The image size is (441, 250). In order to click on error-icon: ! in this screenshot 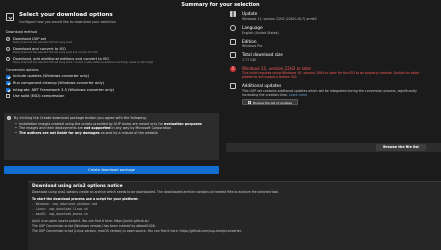, I will do `click(233, 69)`.